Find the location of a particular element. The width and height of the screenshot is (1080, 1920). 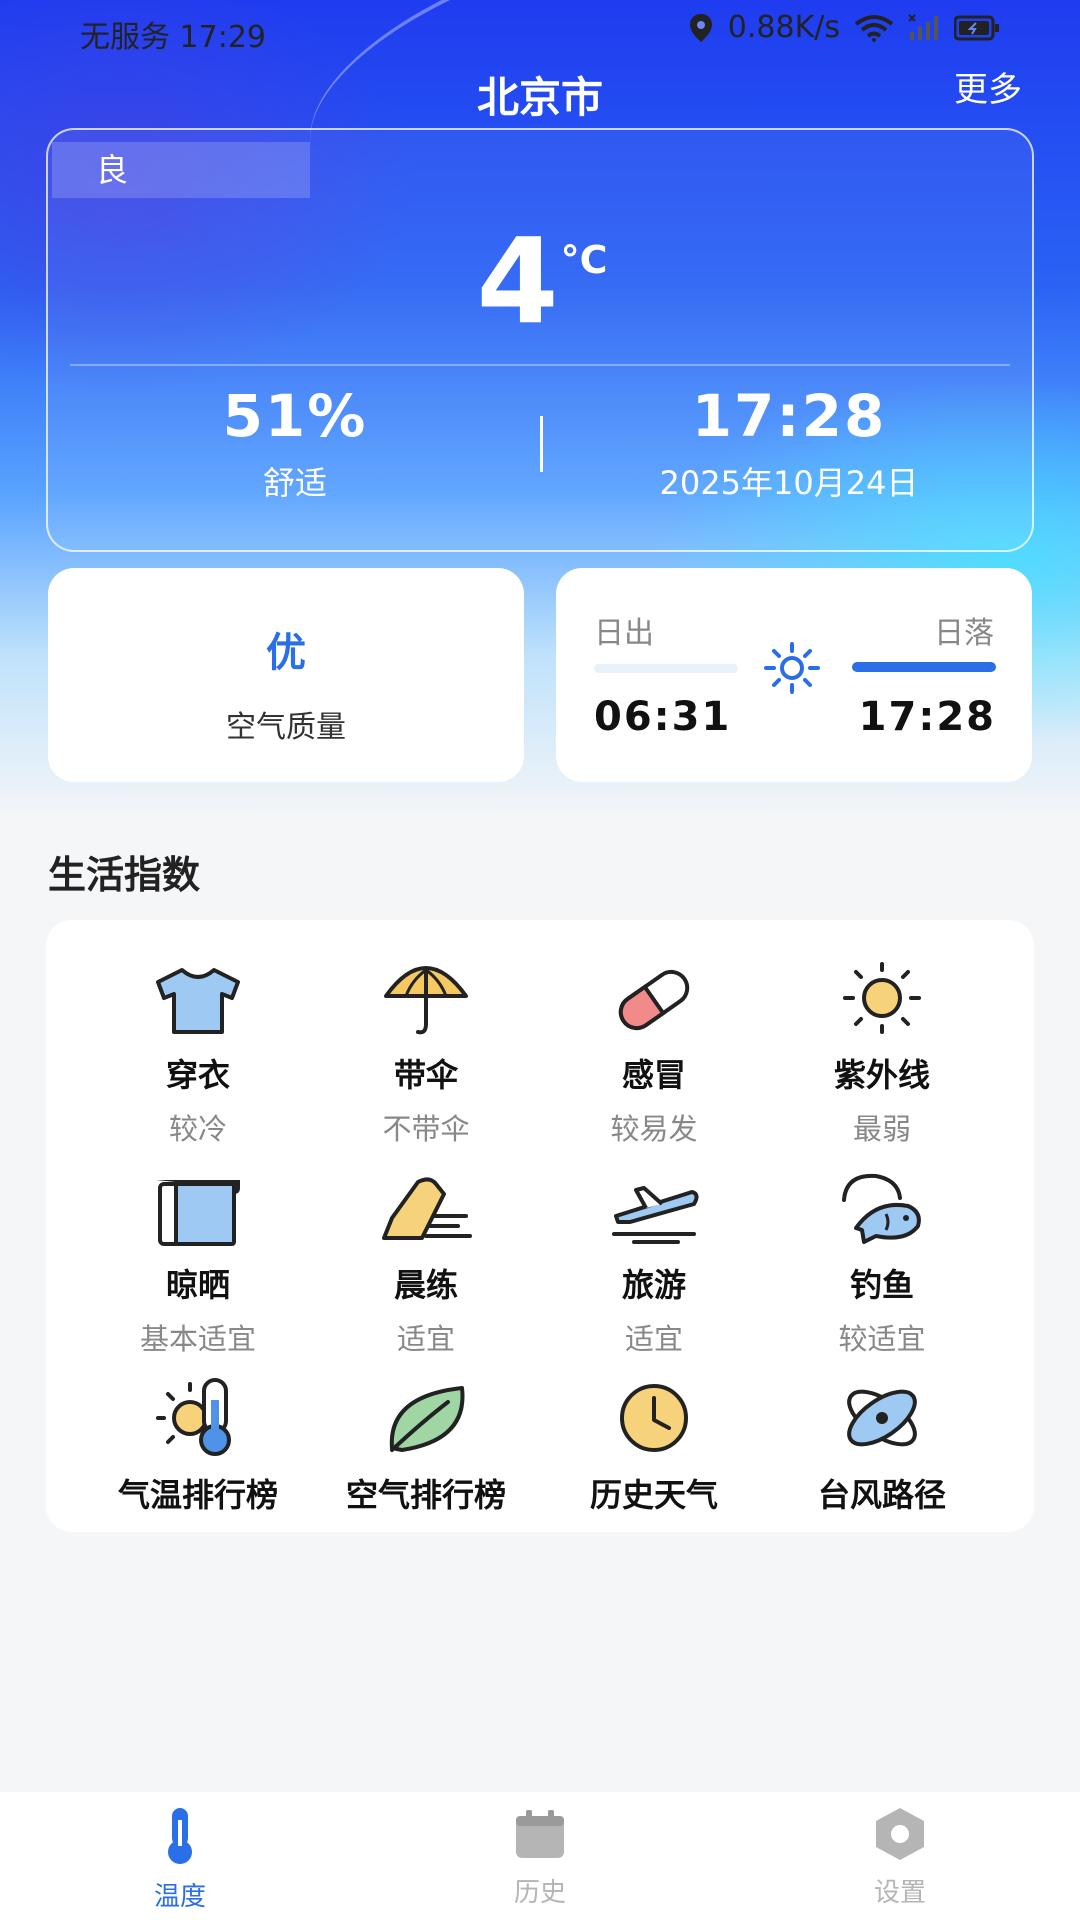

wifi-icon is located at coordinates (874, 28).